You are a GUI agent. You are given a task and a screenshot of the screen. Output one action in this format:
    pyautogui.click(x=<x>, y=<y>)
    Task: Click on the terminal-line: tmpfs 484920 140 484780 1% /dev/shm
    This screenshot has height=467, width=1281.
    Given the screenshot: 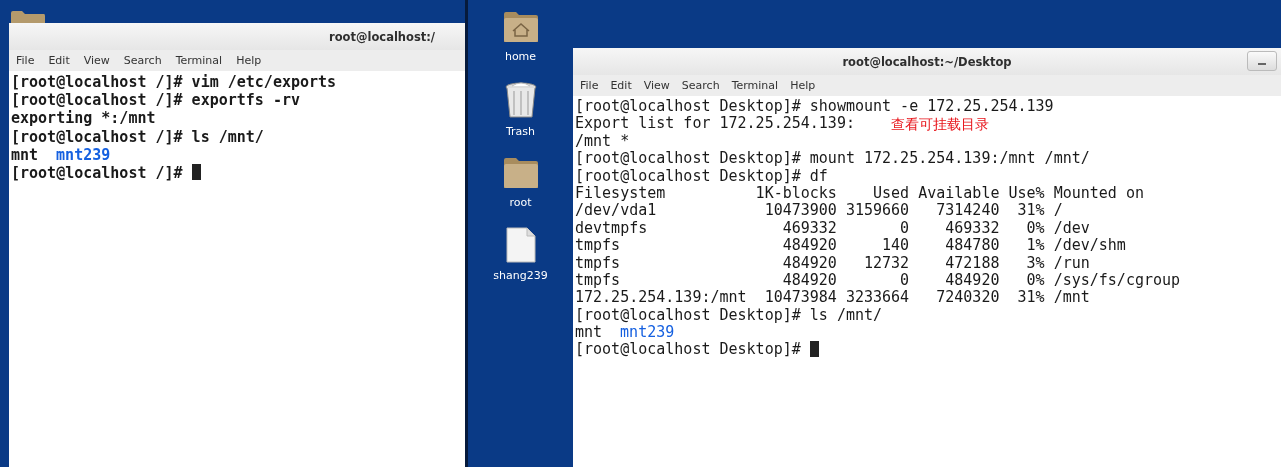 What is the action you would take?
    pyautogui.click(x=850, y=246)
    